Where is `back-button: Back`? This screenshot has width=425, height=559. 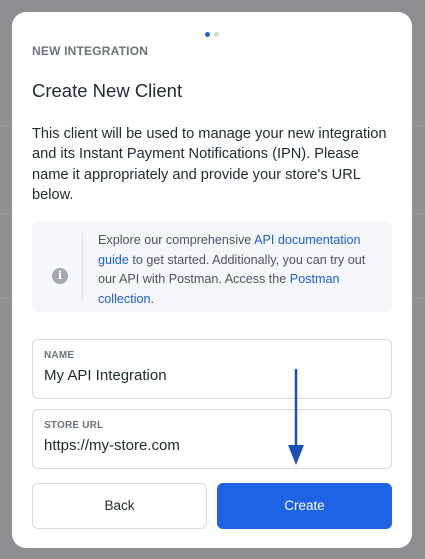 back-button: Back is located at coordinates (119, 506).